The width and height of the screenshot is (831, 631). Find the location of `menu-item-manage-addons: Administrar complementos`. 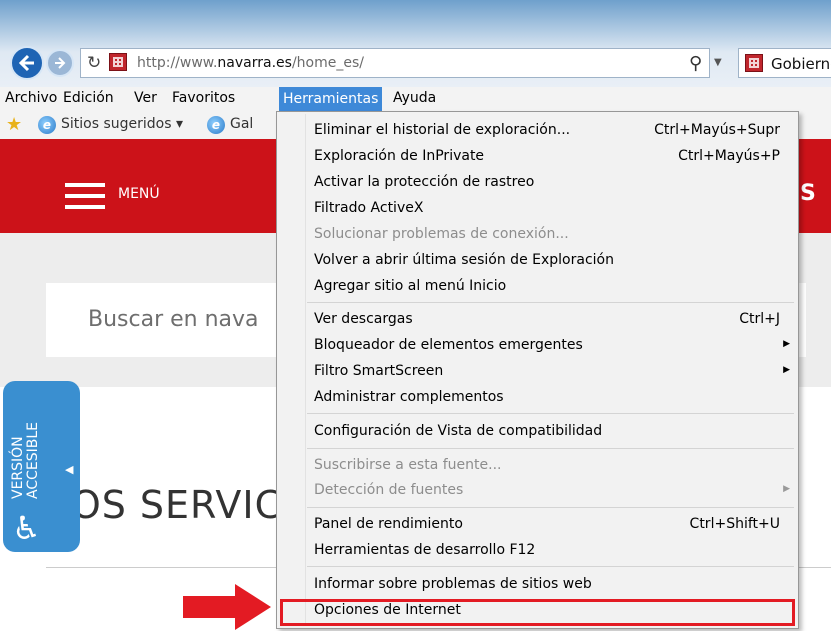

menu-item-manage-addons: Administrar complementos is located at coordinates (553, 398).